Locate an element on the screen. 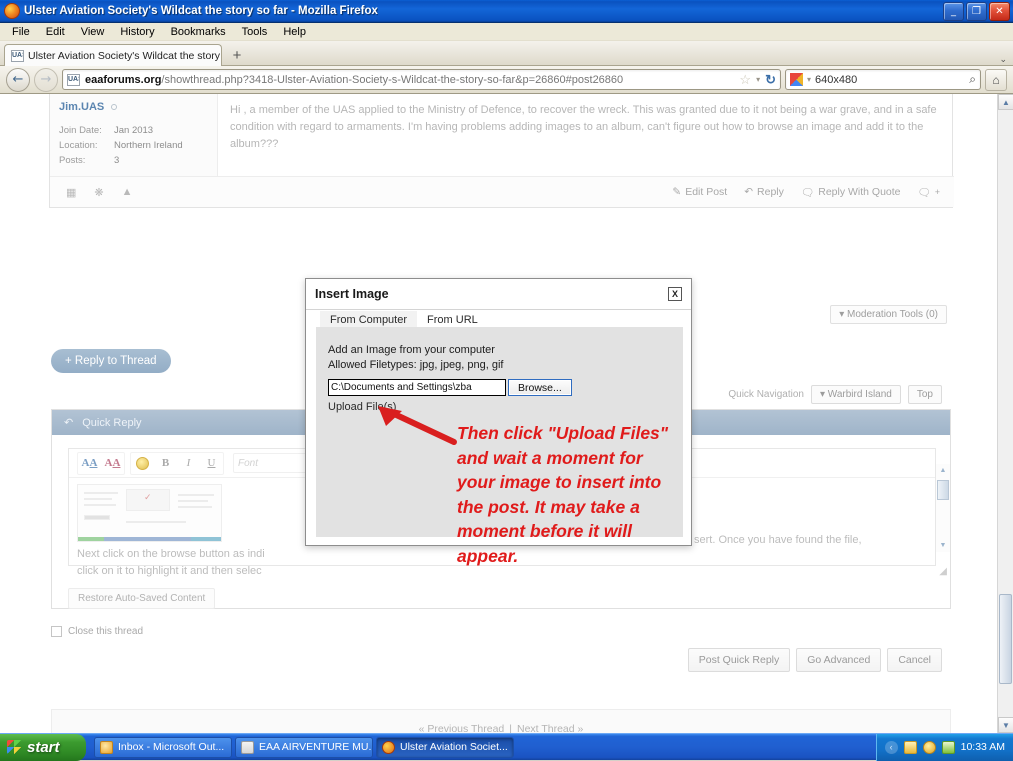 The width and height of the screenshot is (1013, 761). urlbar-site-icon: UAS is located at coordinates (73, 79).